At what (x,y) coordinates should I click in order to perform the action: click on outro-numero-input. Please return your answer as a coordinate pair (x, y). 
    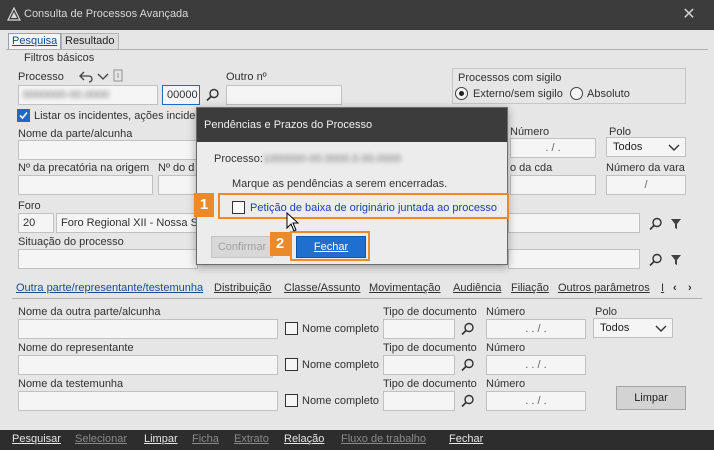
    Looking at the image, I should click on (284, 95).